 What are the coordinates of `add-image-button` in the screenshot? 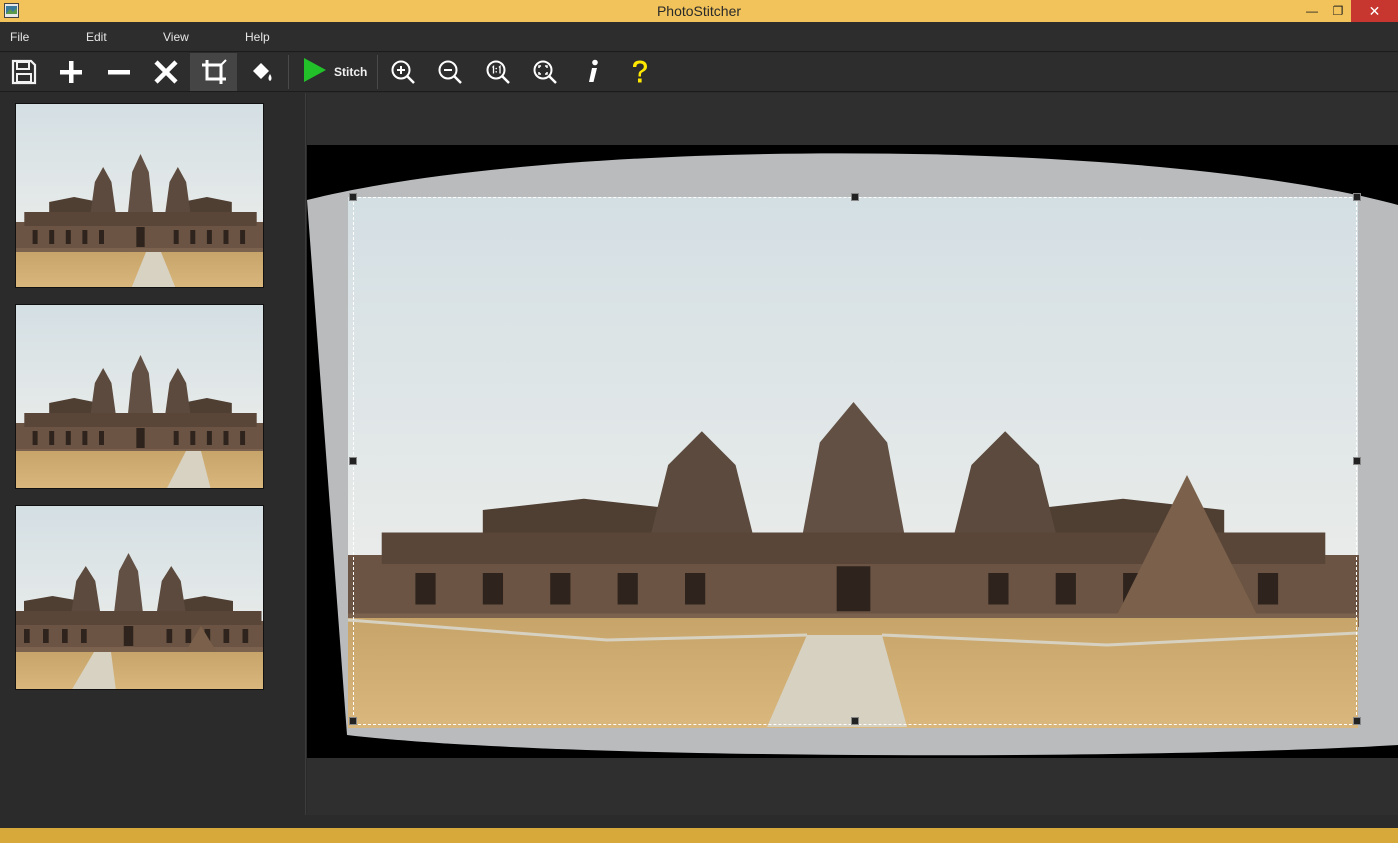 It's located at (70, 72).